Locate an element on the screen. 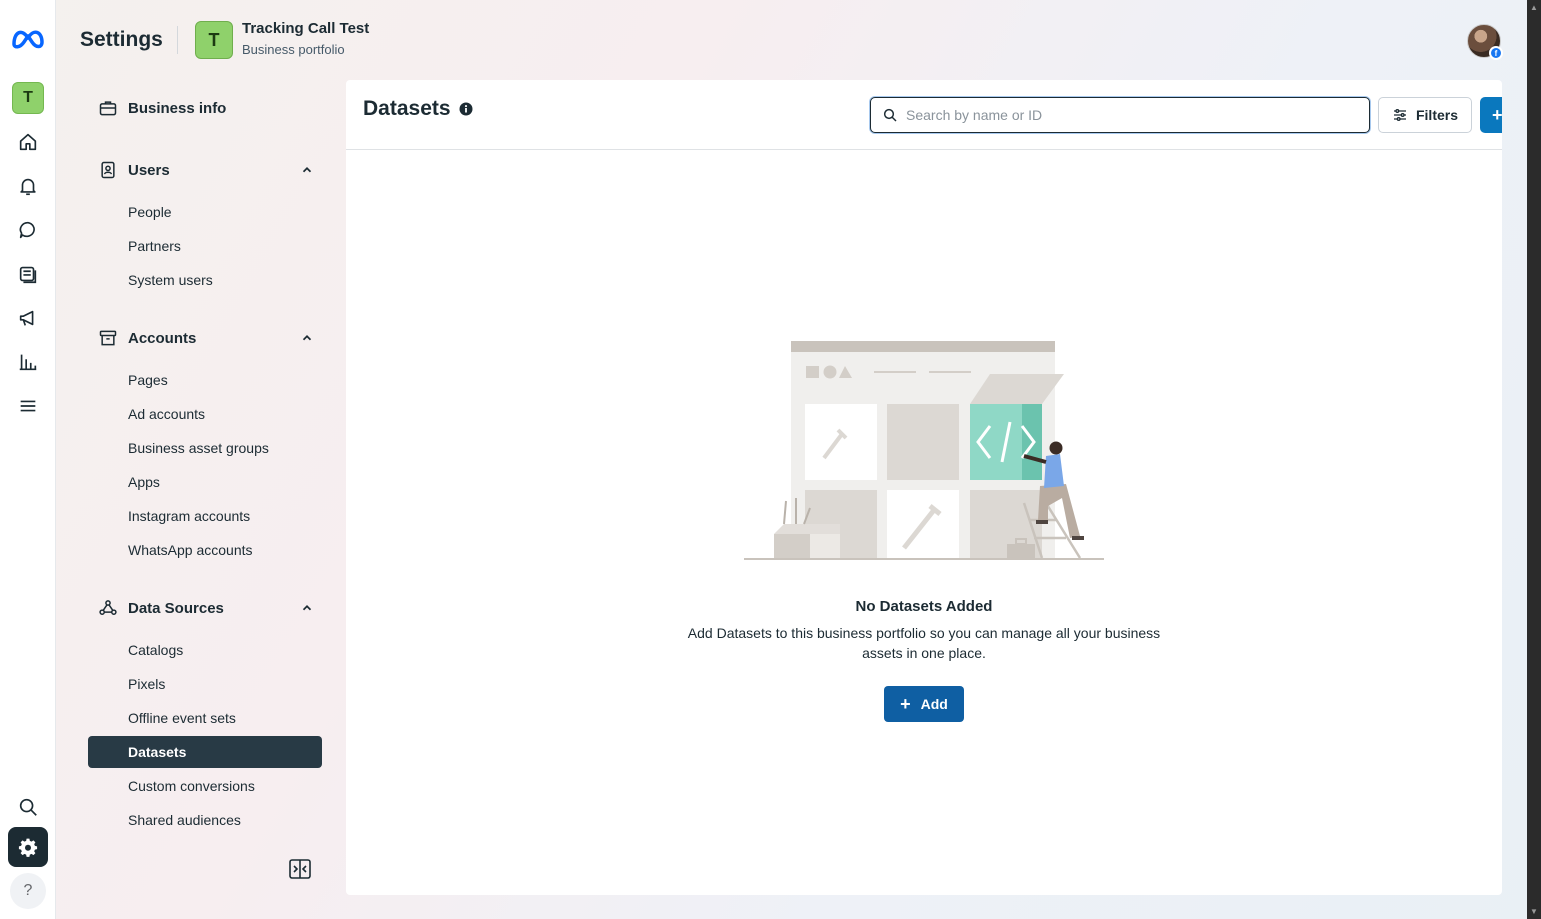  nav-item-instagram-accounts: Instagram accounts is located at coordinates (205, 516).